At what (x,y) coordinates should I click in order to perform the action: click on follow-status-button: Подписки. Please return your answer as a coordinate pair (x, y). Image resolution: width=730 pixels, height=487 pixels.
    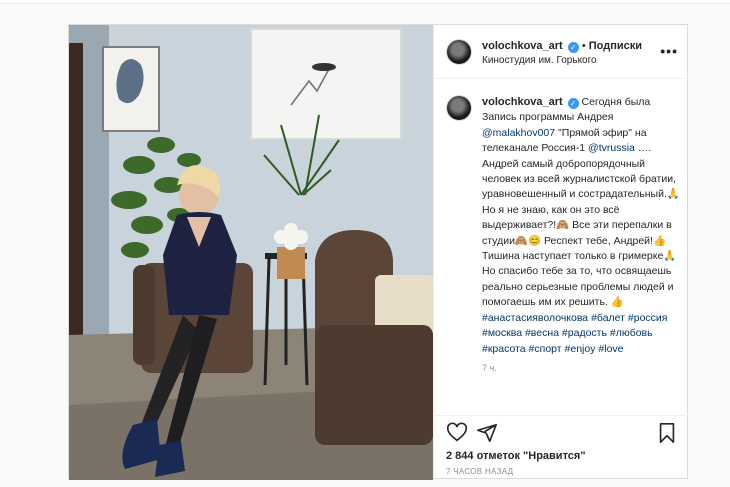
    Looking at the image, I should click on (615, 46).